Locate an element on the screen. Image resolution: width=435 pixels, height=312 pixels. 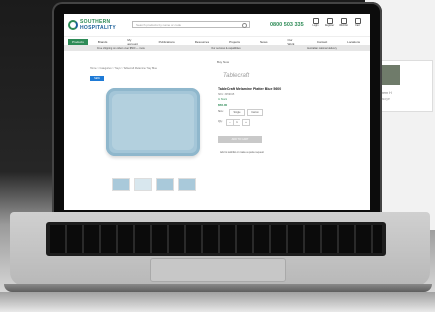
brand-logo: Tablecraft is located at coordinates (236, 76).